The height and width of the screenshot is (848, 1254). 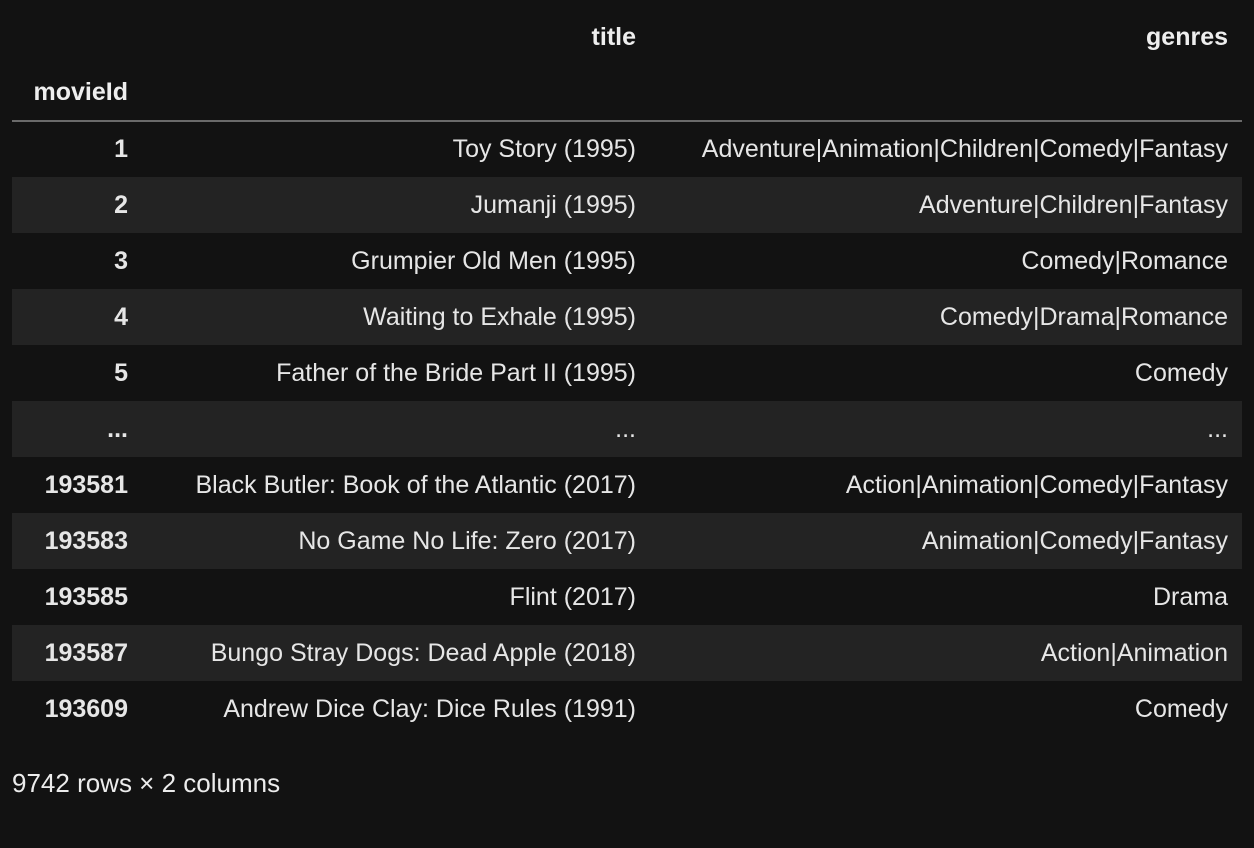 I want to click on row-index: 193581, so click(x=86, y=484).